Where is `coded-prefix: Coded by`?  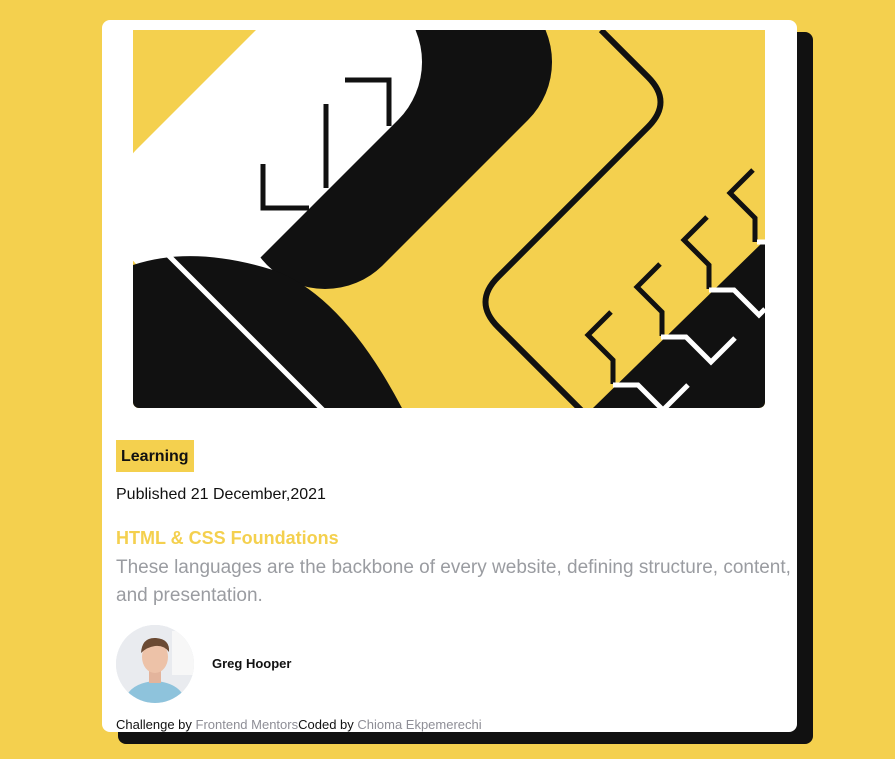 coded-prefix: Coded by is located at coordinates (328, 724).